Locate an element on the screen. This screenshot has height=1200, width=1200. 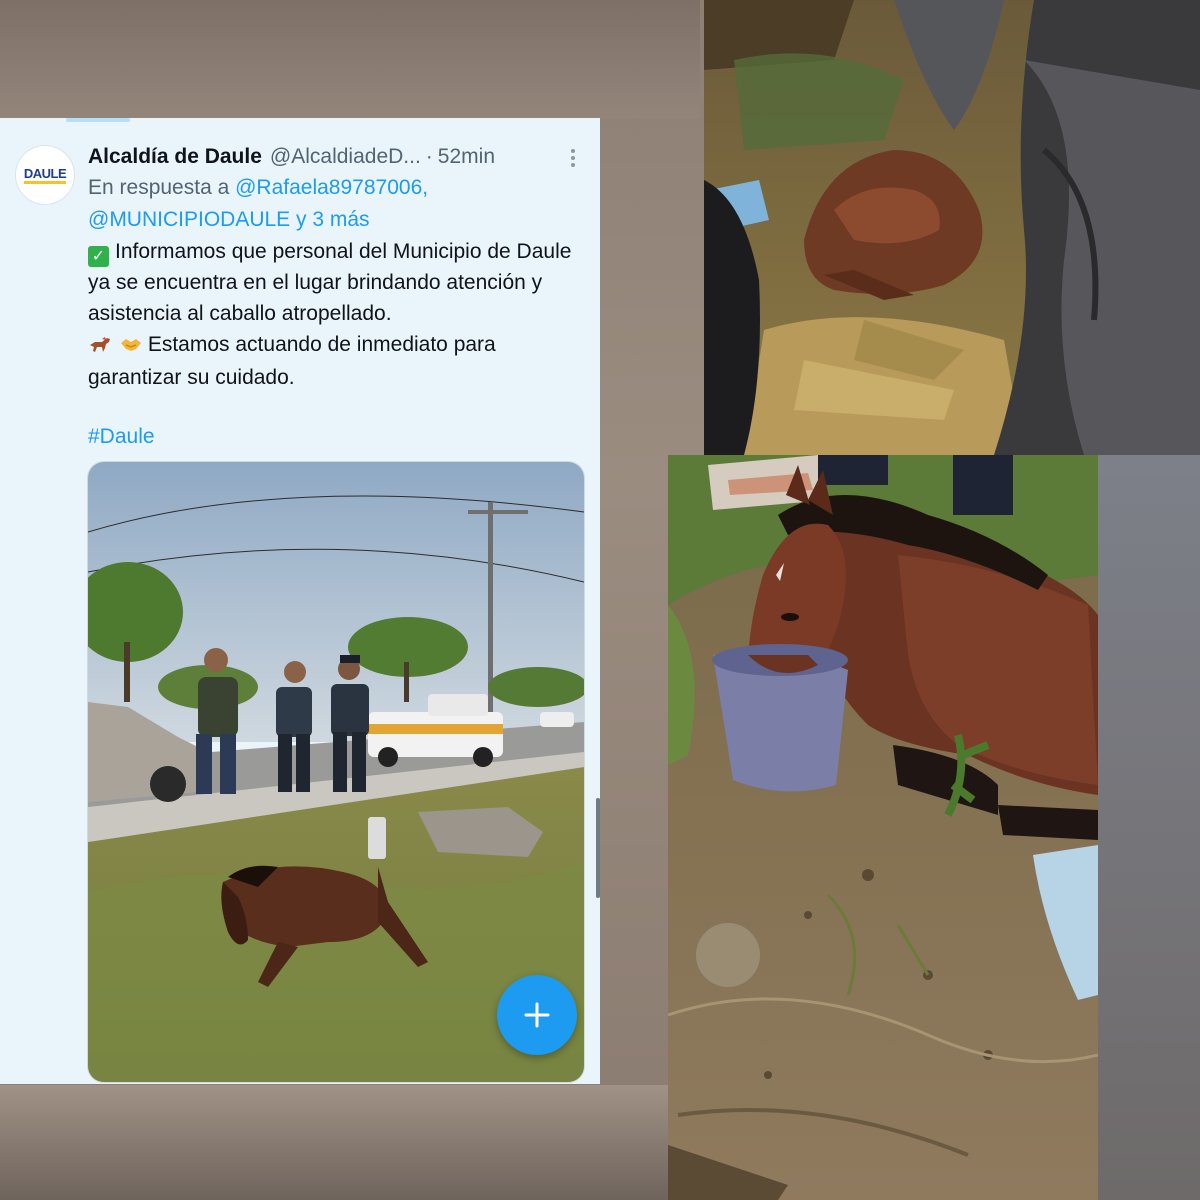
hashtag-link: #Daule is located at coordinates (121, 437).